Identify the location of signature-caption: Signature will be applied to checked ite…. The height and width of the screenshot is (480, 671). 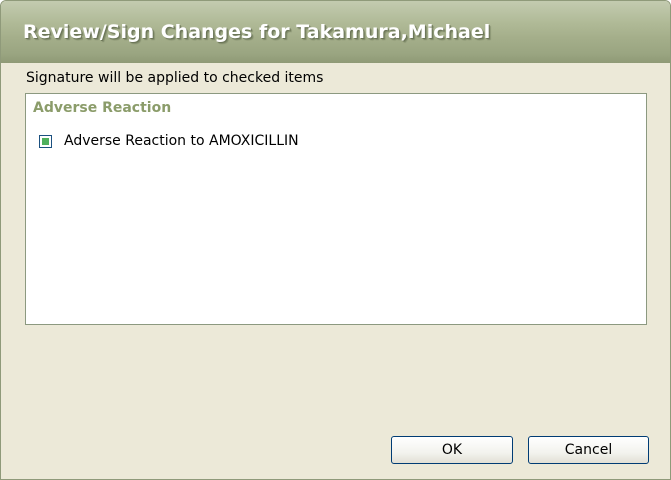
(175, 78).